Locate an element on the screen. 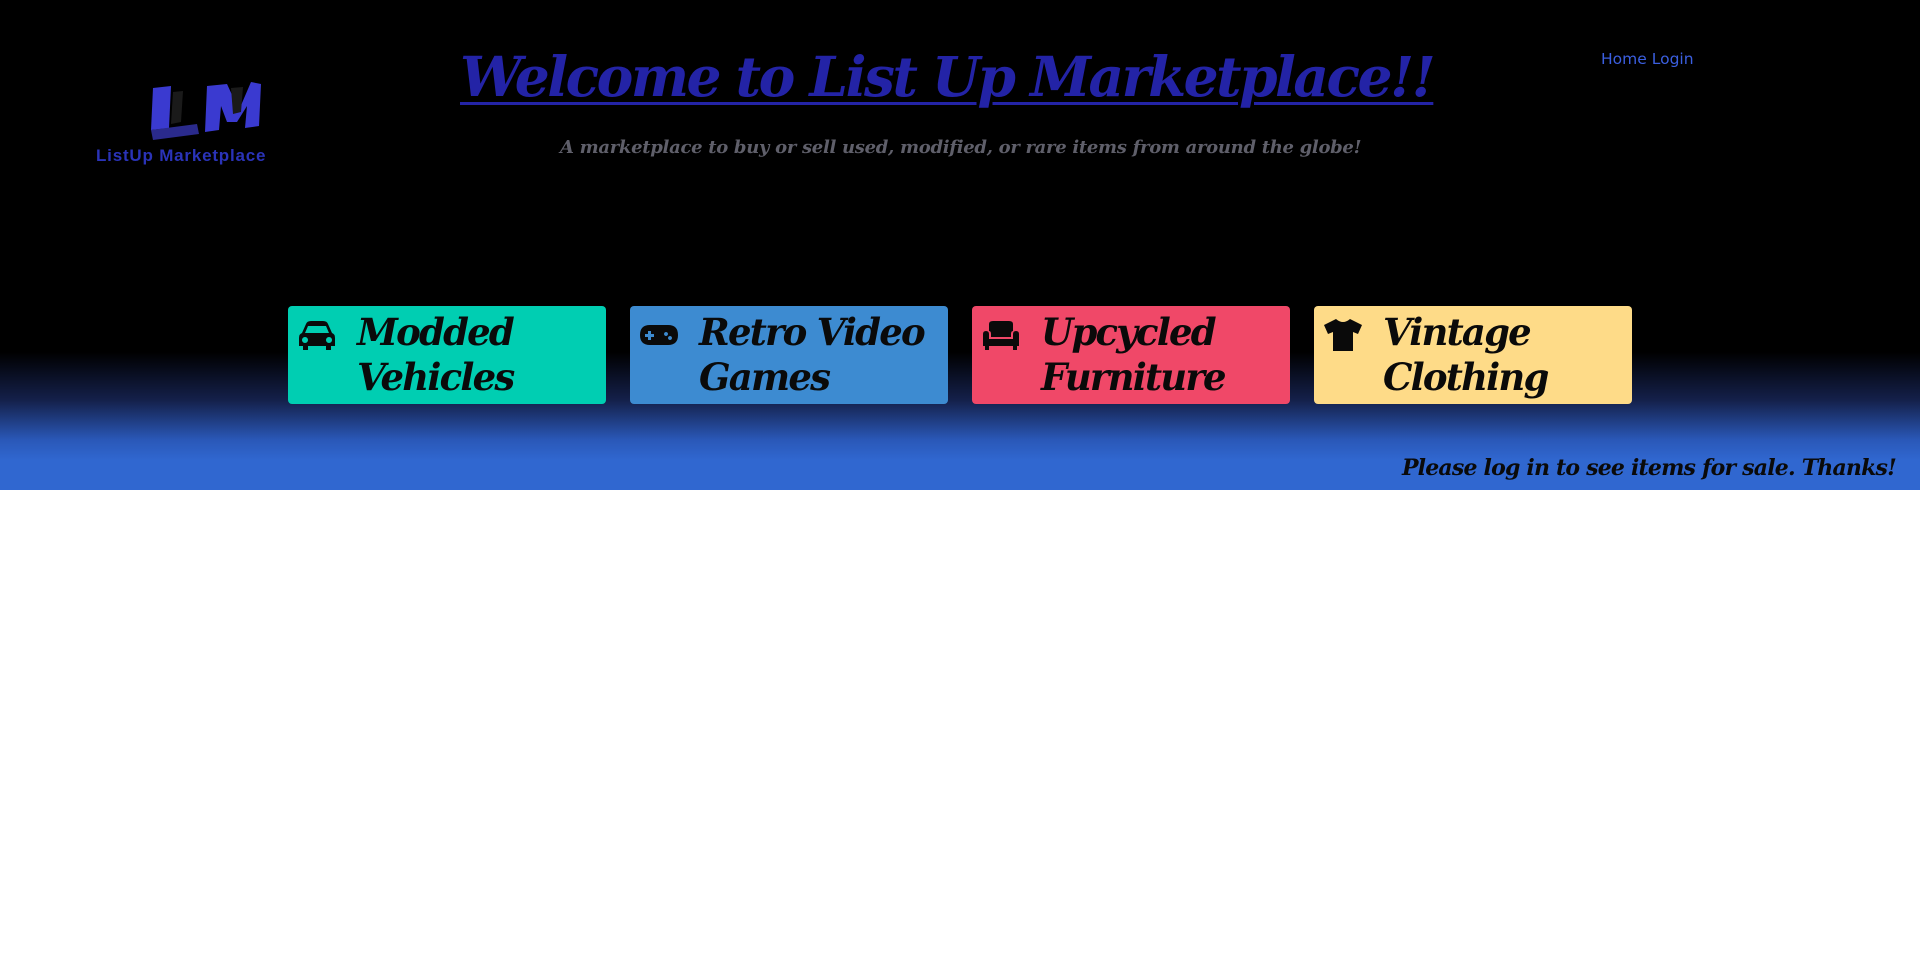  category-card-vintage-clothing: Vintage Clothing is located at coordinates (1473, 355).